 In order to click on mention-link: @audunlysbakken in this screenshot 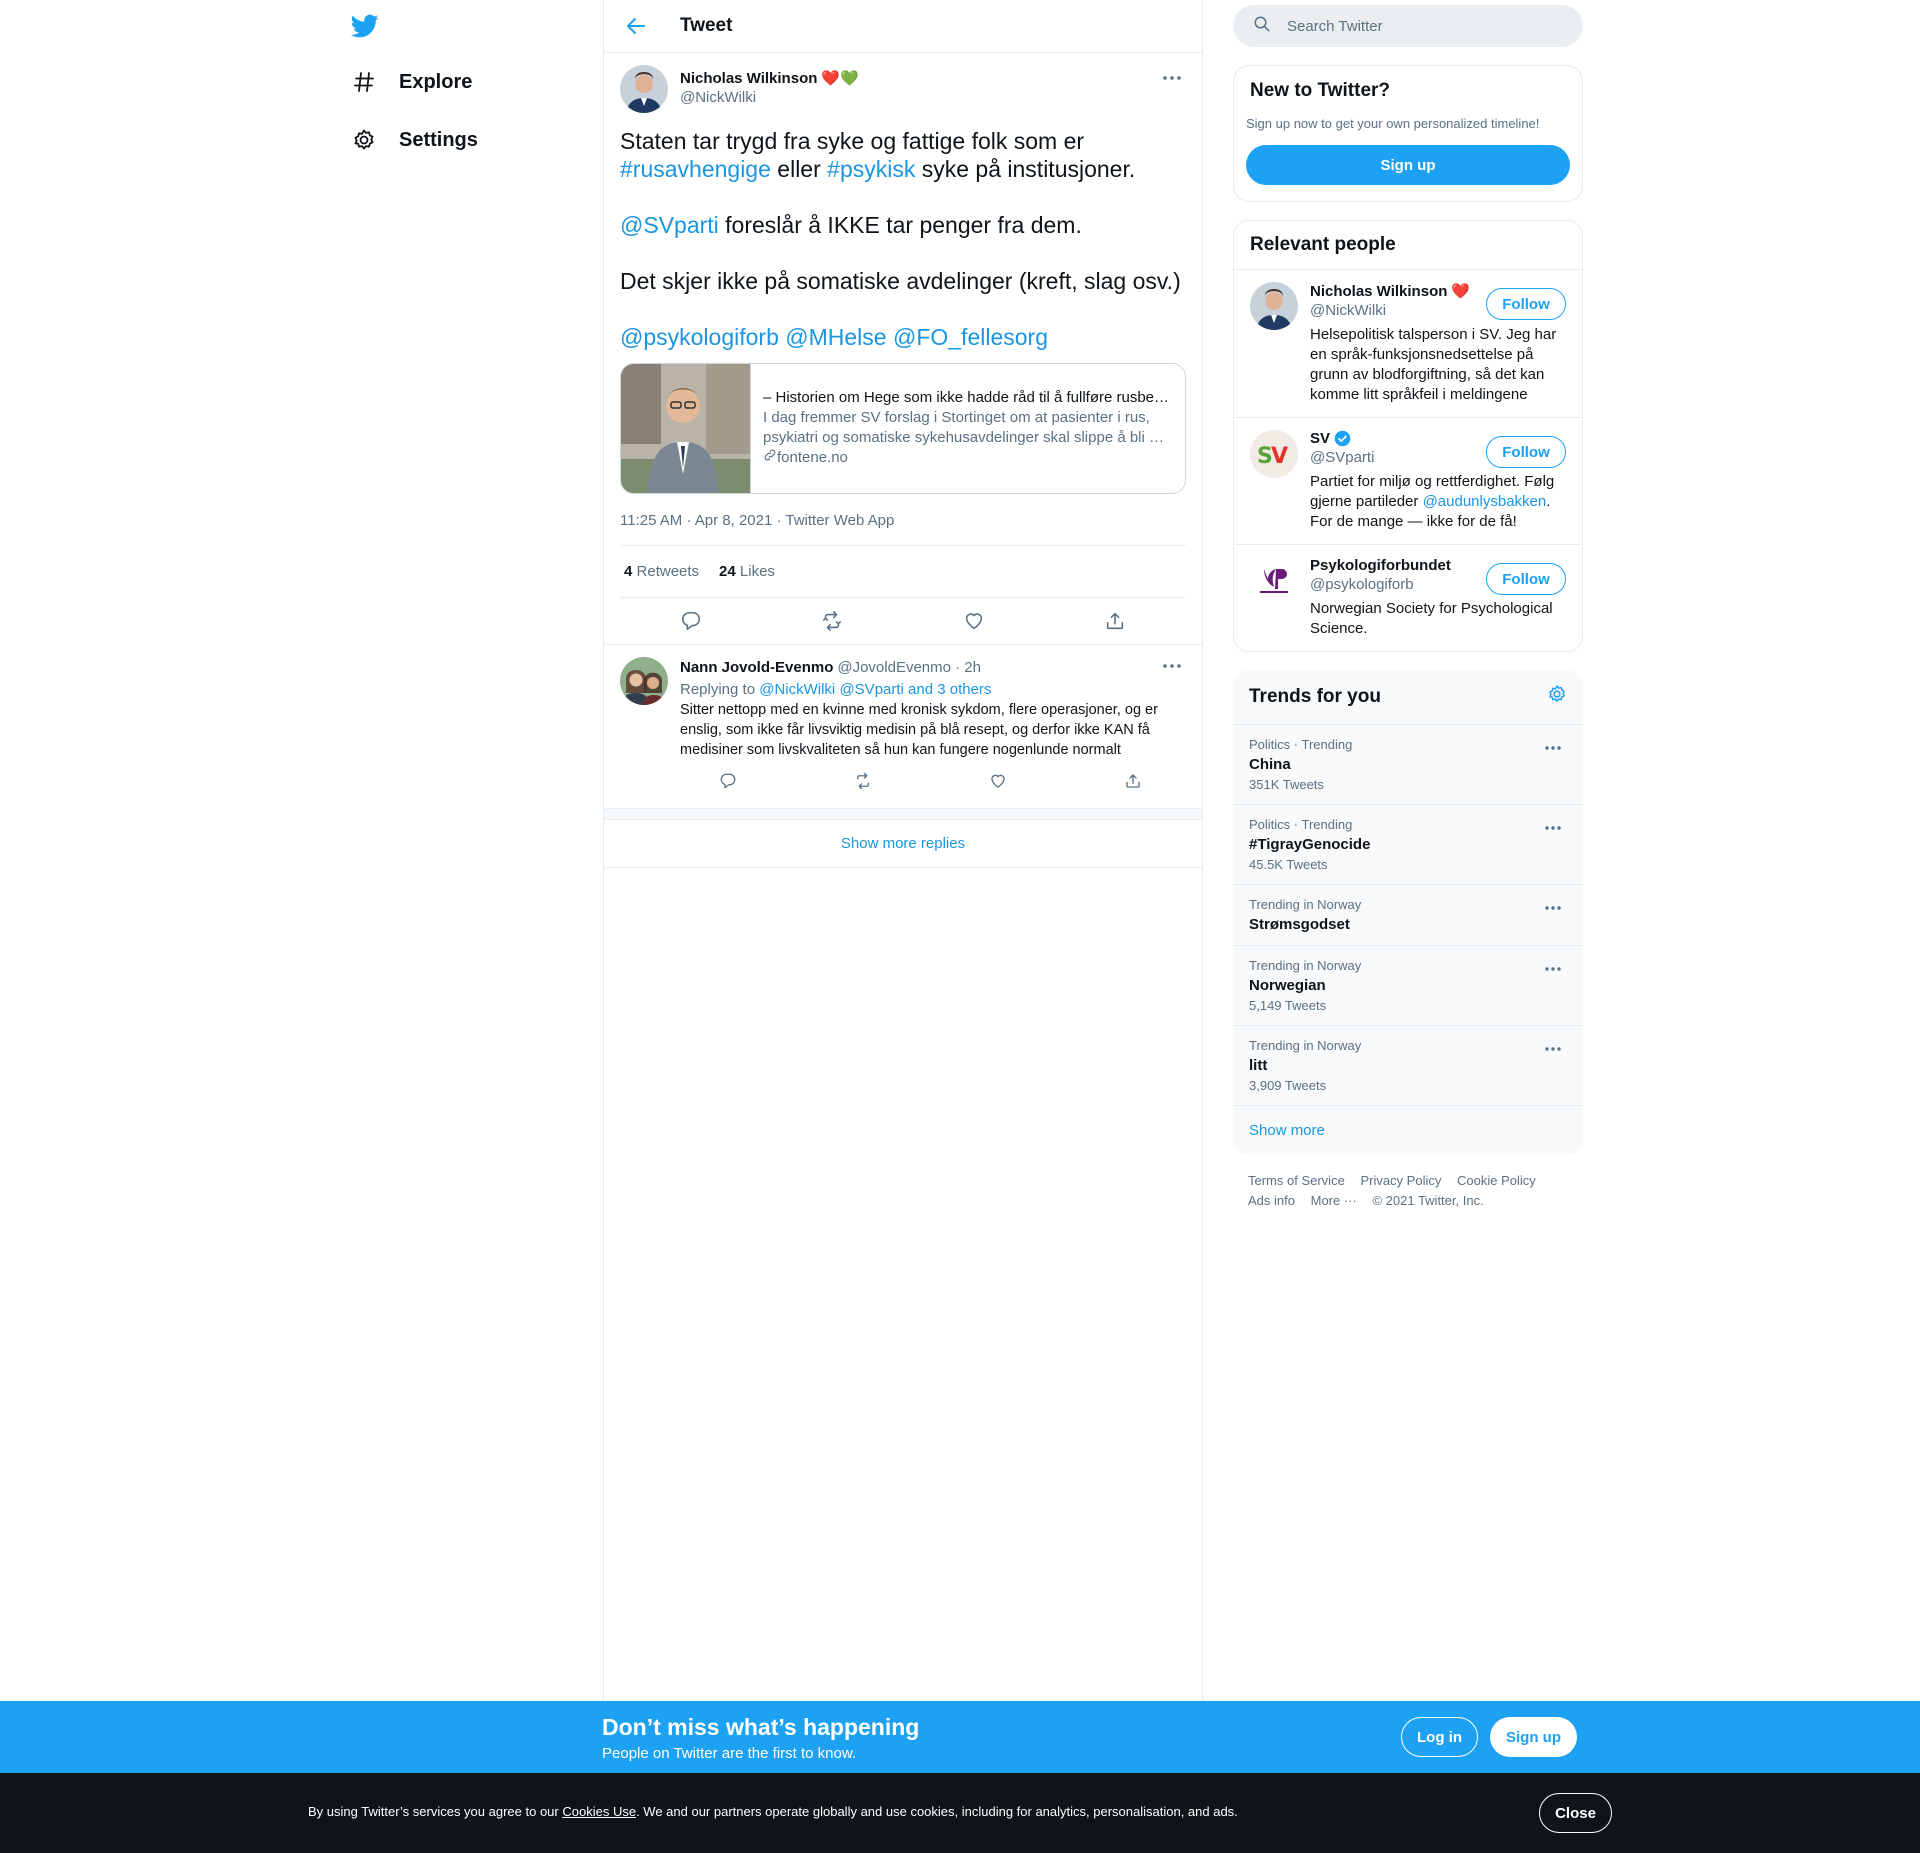, I will do `click(1485, 501)`.